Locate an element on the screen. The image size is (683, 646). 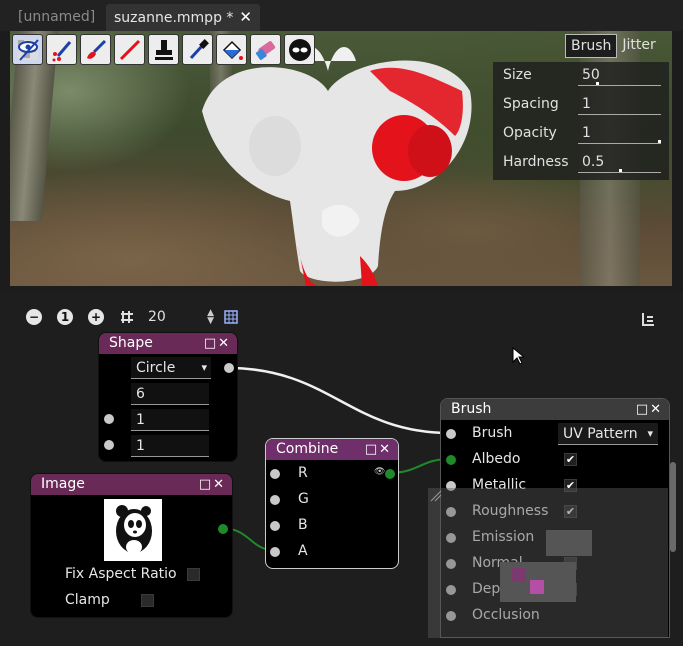
combine-node-header: Combine □✕ is located at coordinates (332, 449).